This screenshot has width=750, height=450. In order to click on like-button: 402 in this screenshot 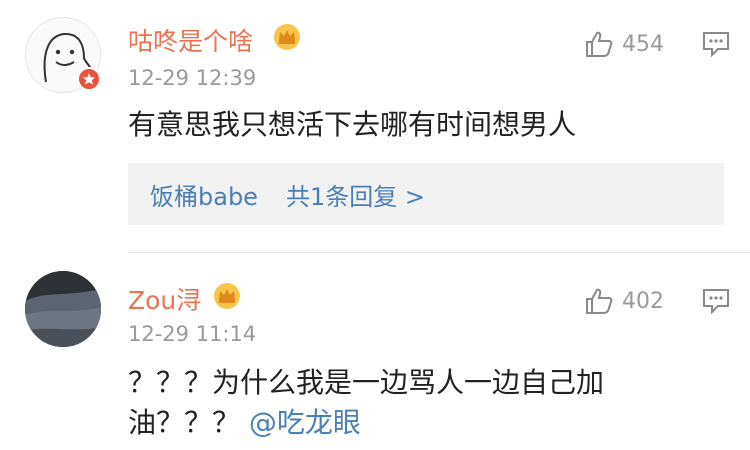, I will do `click(624, 301)`.